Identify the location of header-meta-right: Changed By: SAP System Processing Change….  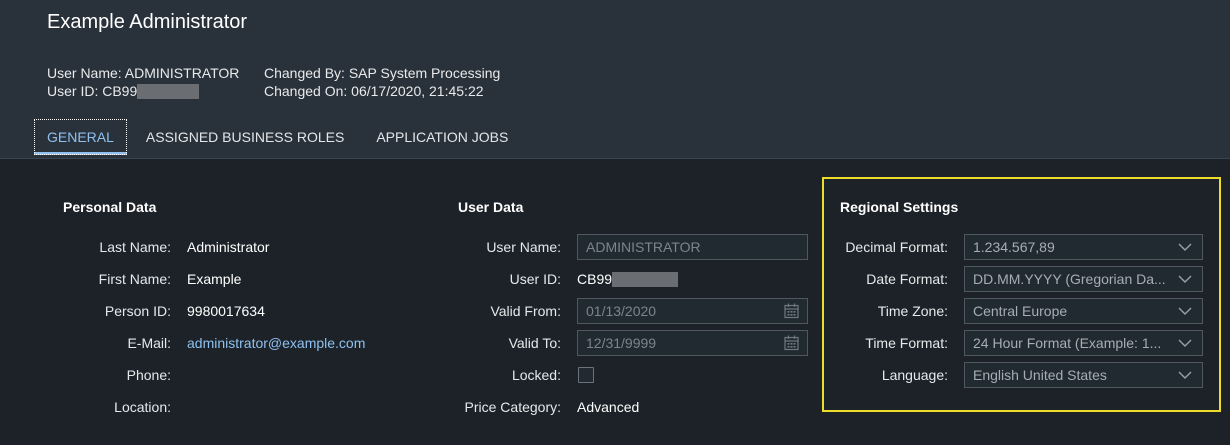
(382, 82).